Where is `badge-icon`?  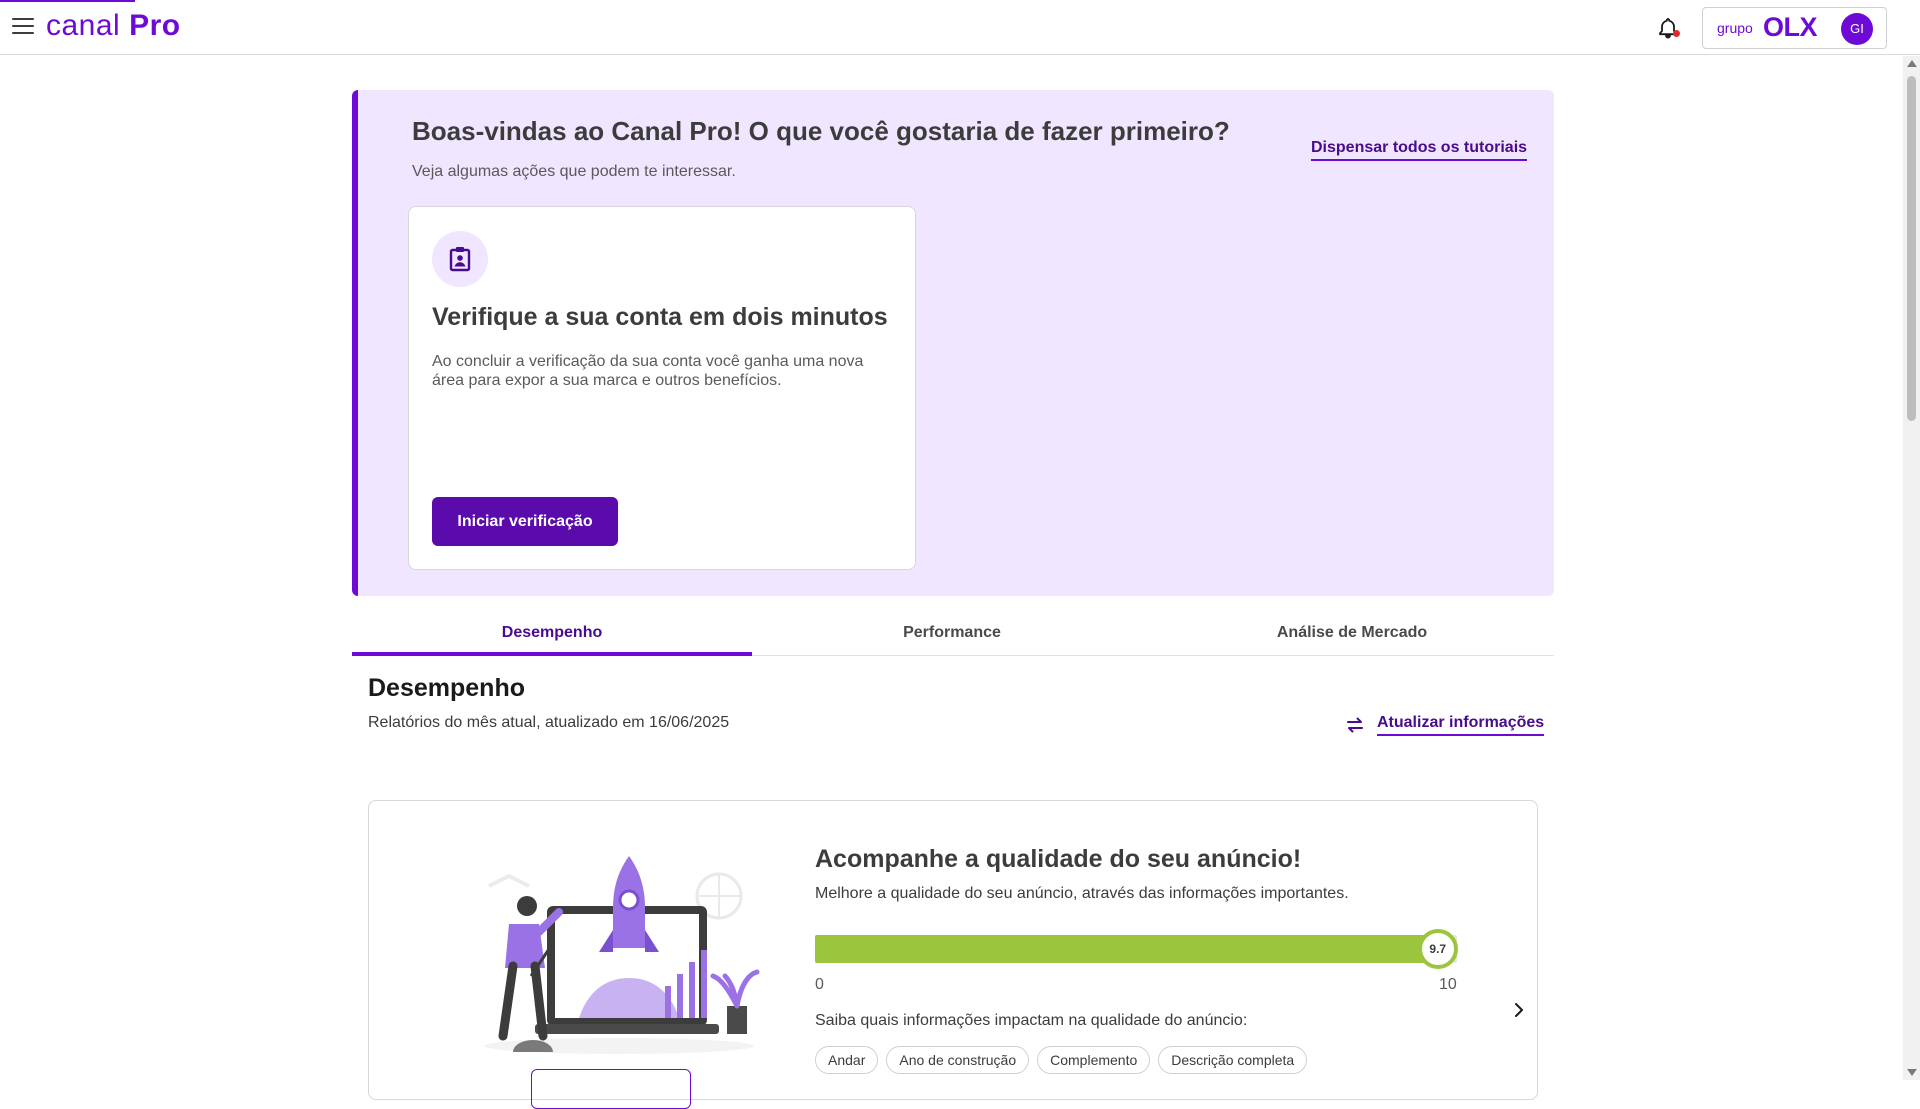 badge-icon is located at coordinates (460, 259).